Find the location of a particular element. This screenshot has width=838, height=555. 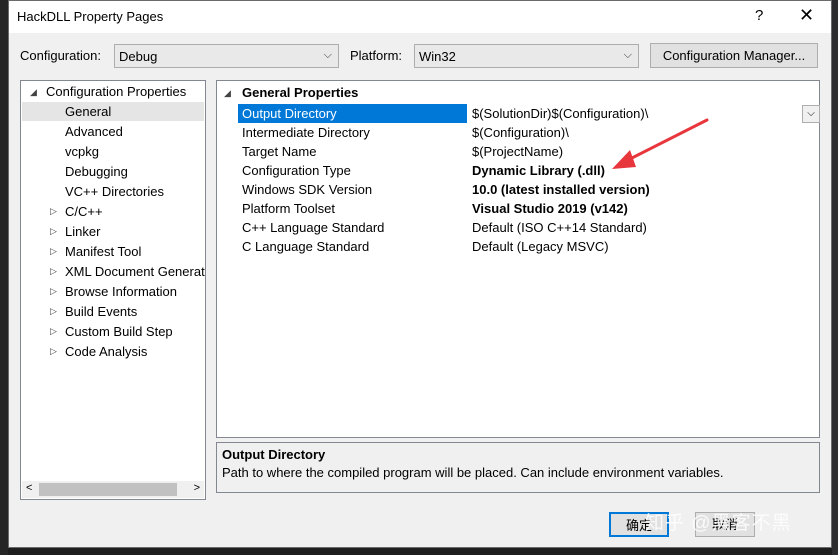

section-title: General Properties is located at coordinates (300, 92).